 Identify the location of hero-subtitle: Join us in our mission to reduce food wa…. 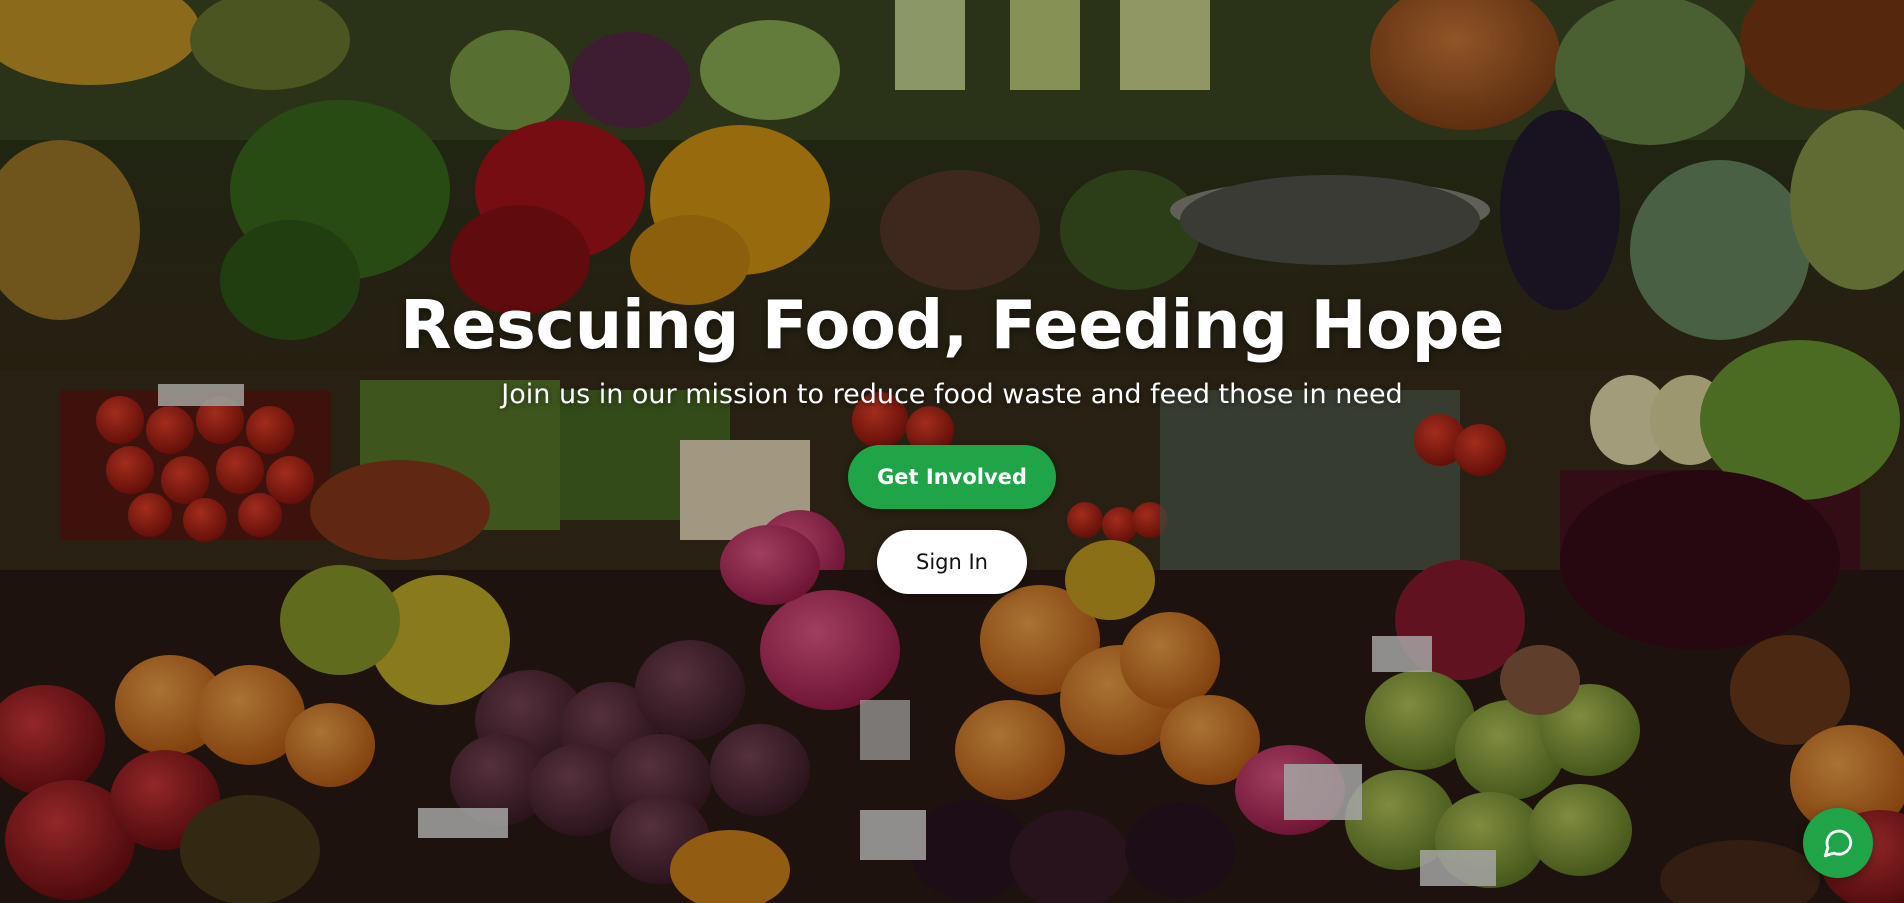
(952, 394).